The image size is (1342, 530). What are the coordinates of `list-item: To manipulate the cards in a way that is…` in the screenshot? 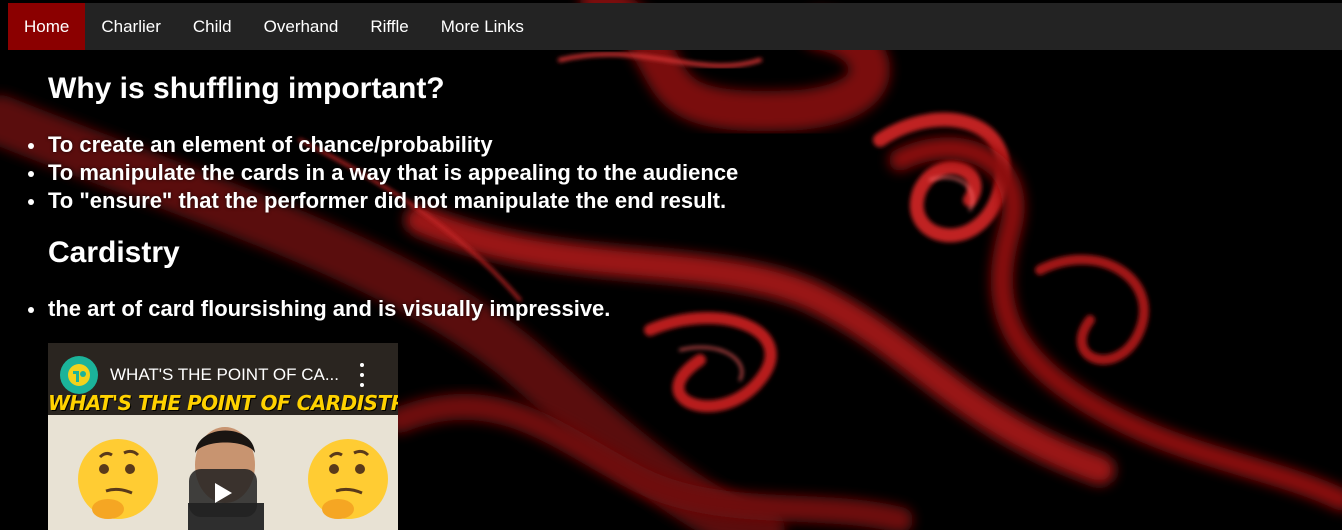 It's located at (383, 172).